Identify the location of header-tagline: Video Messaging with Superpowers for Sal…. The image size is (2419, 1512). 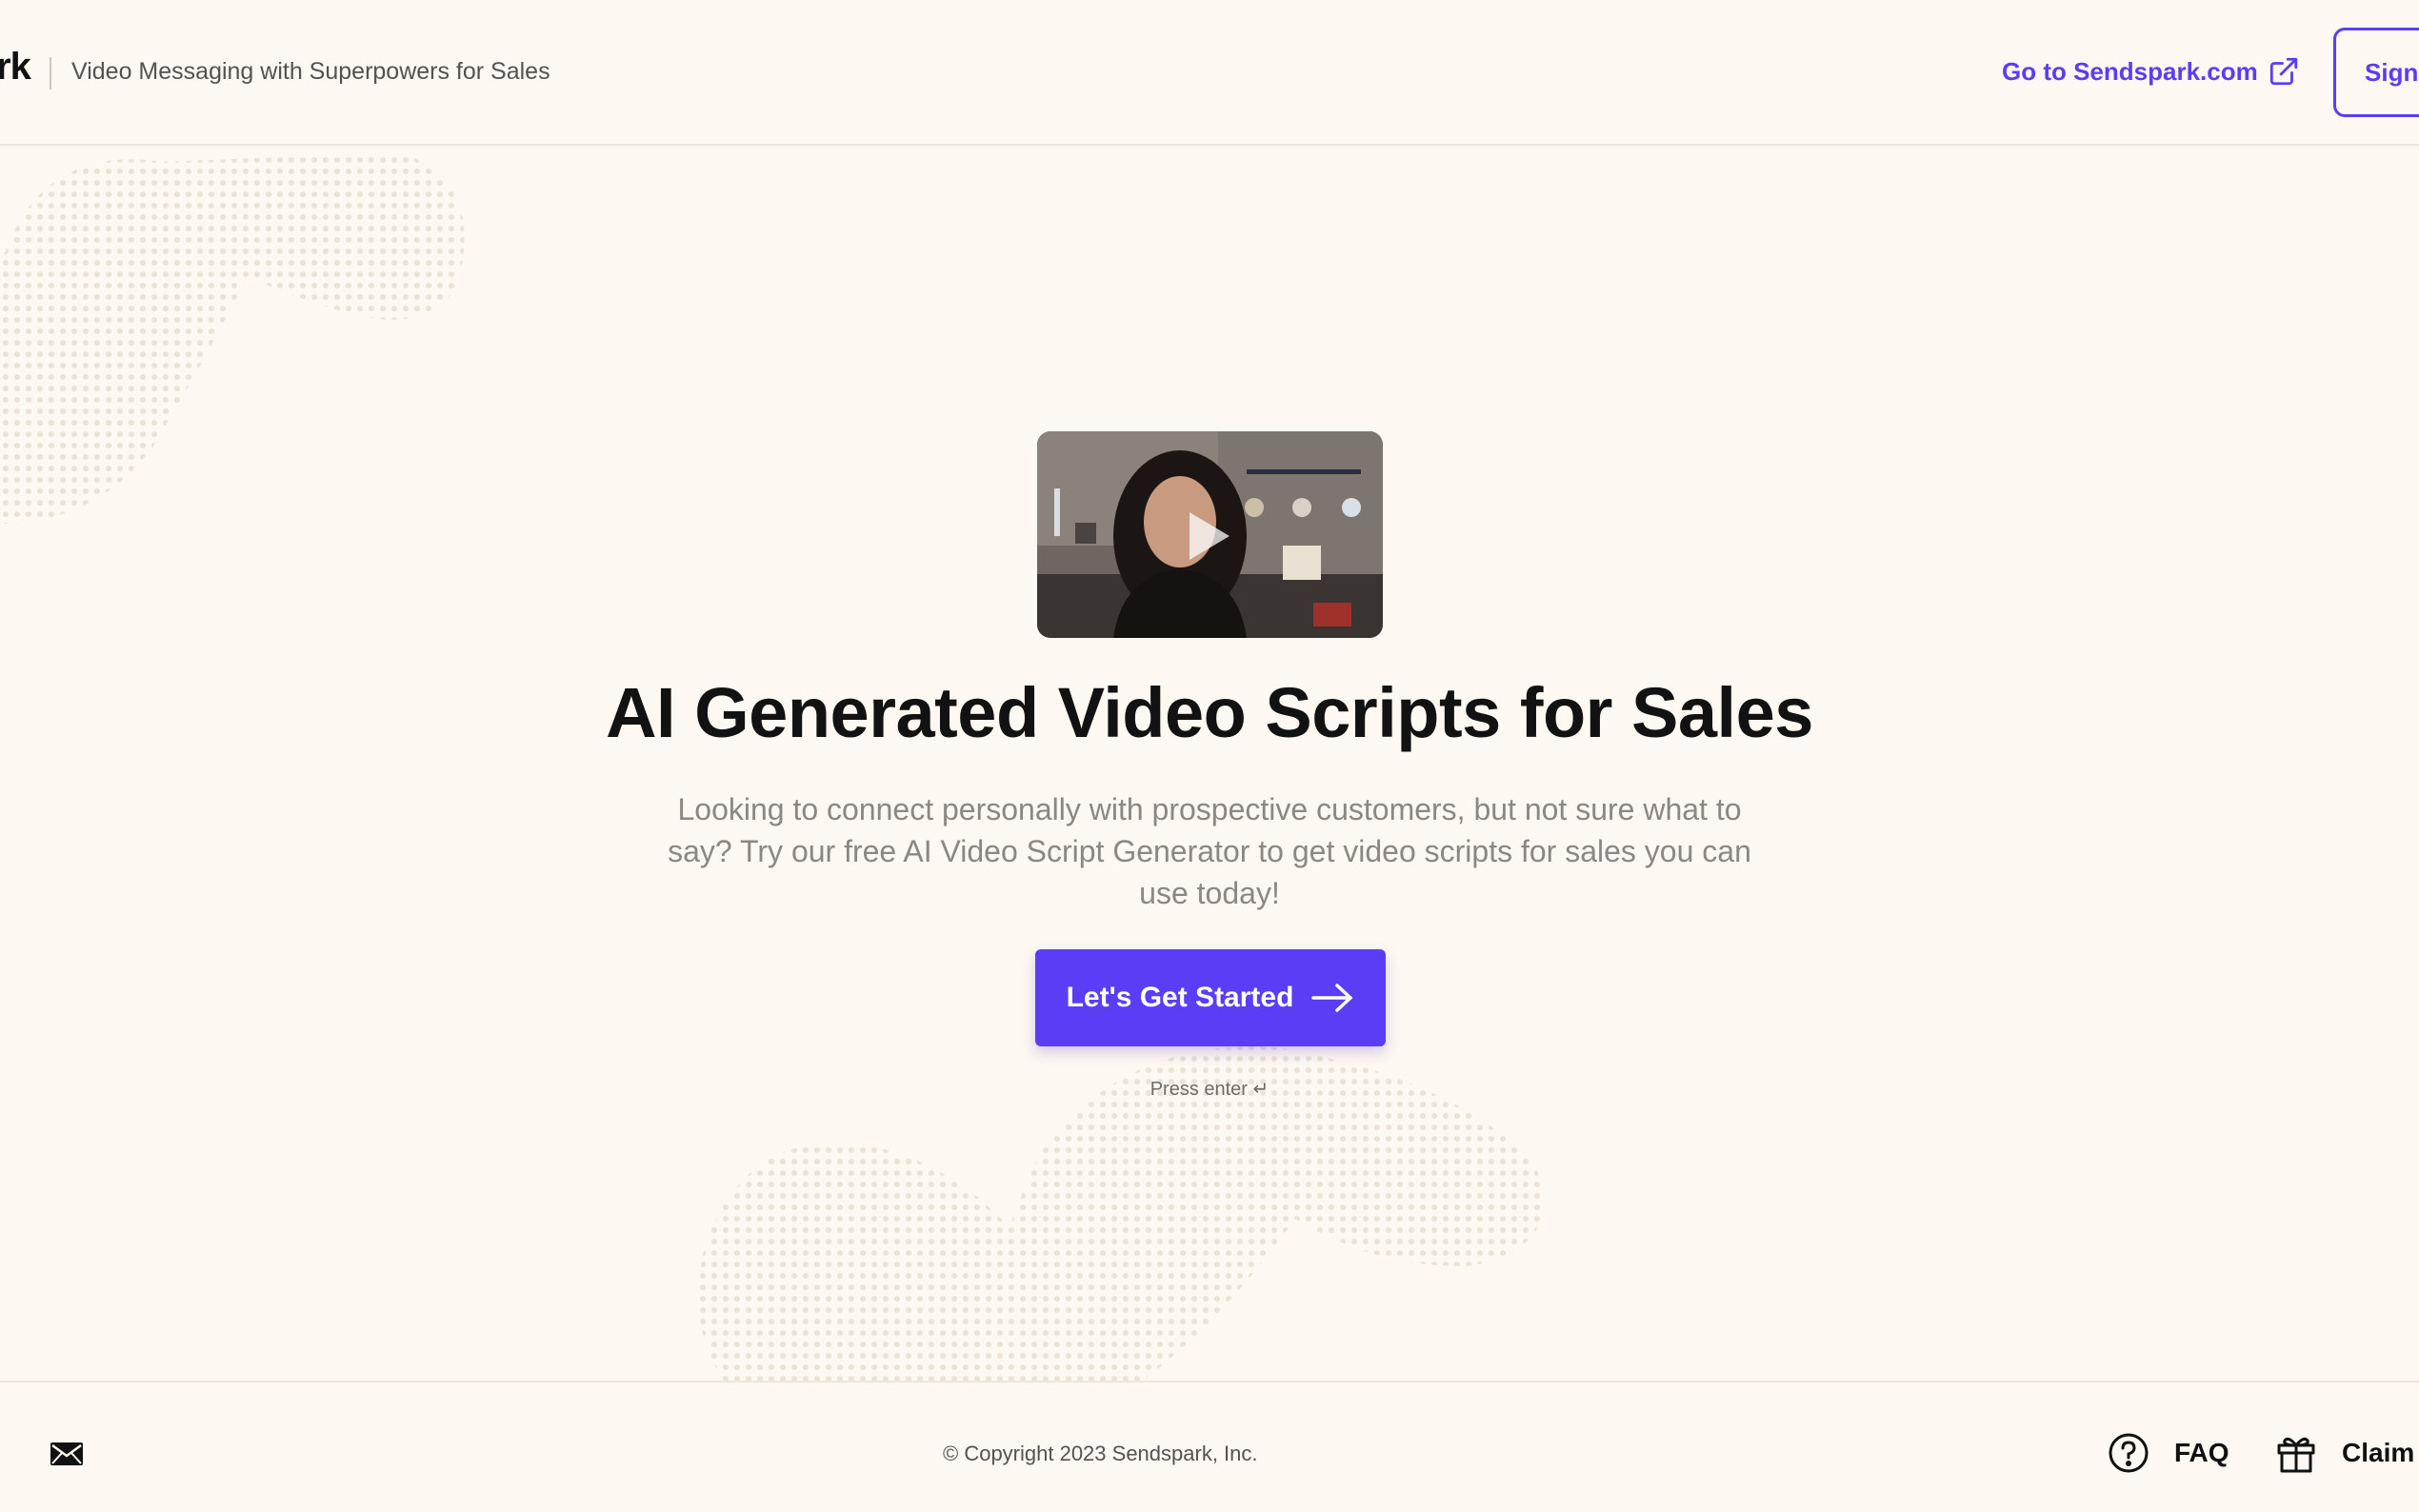
(310, 71).